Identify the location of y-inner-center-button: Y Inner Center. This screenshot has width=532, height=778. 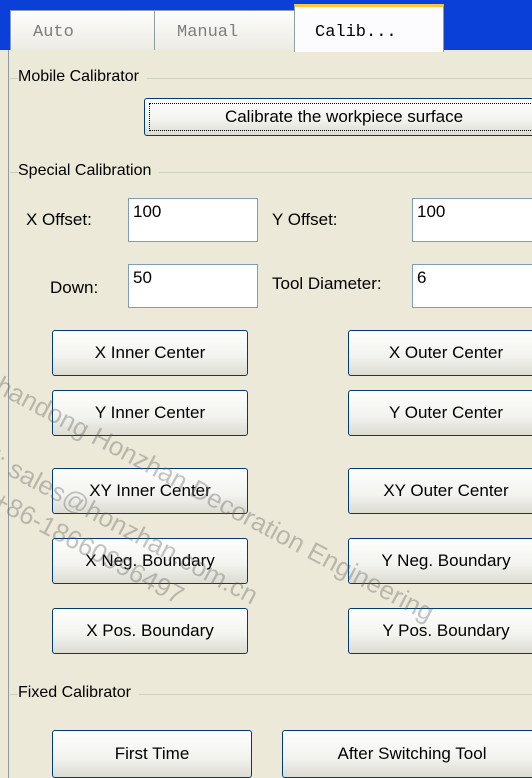
(150, 413).